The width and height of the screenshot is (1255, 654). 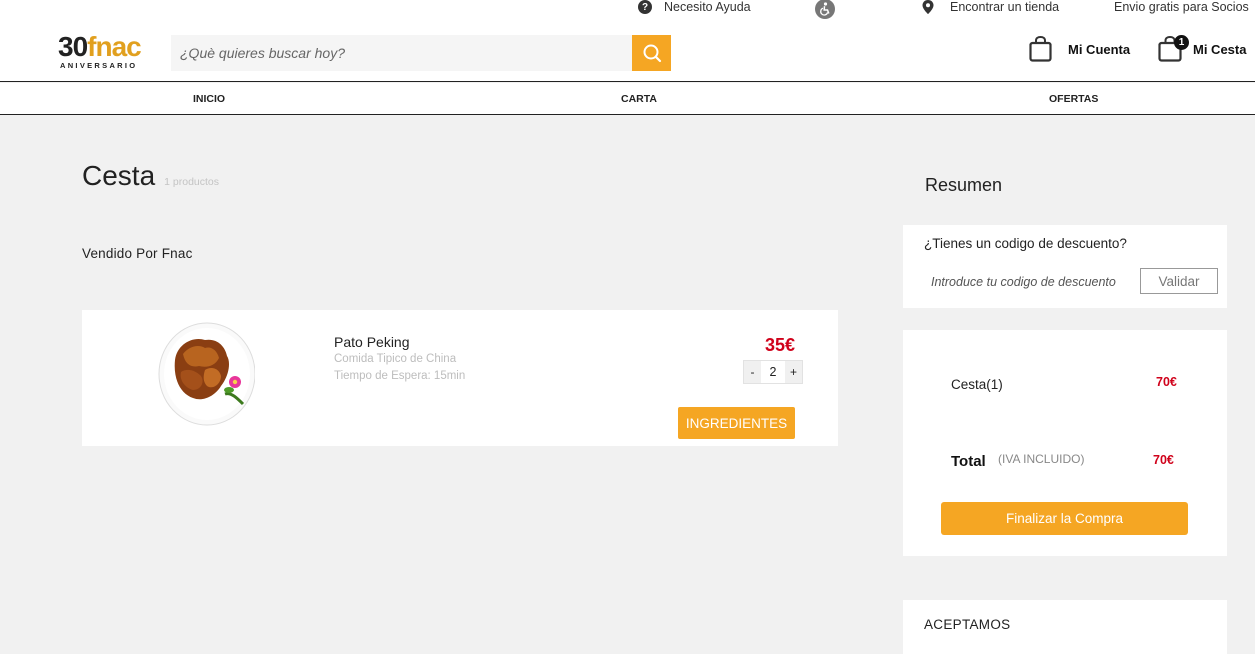 I want to click on fnac-logo: 30fnac ANIVERSARIO, so click(x=110, y=51).